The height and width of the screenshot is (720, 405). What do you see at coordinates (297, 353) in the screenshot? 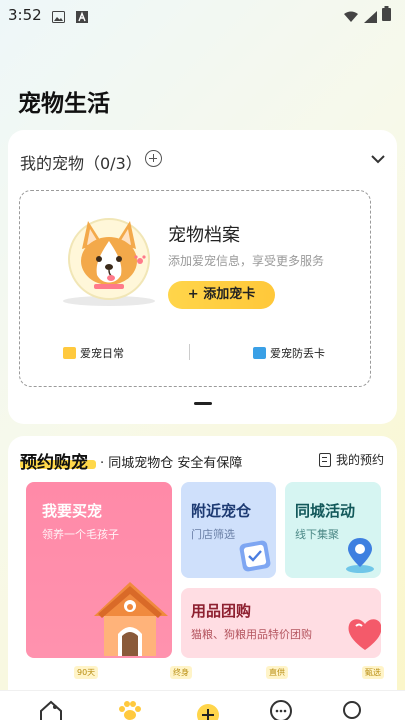
I see `feature-lost-card-label: 爱宠防丢卡` at bounding box center [297, 353].